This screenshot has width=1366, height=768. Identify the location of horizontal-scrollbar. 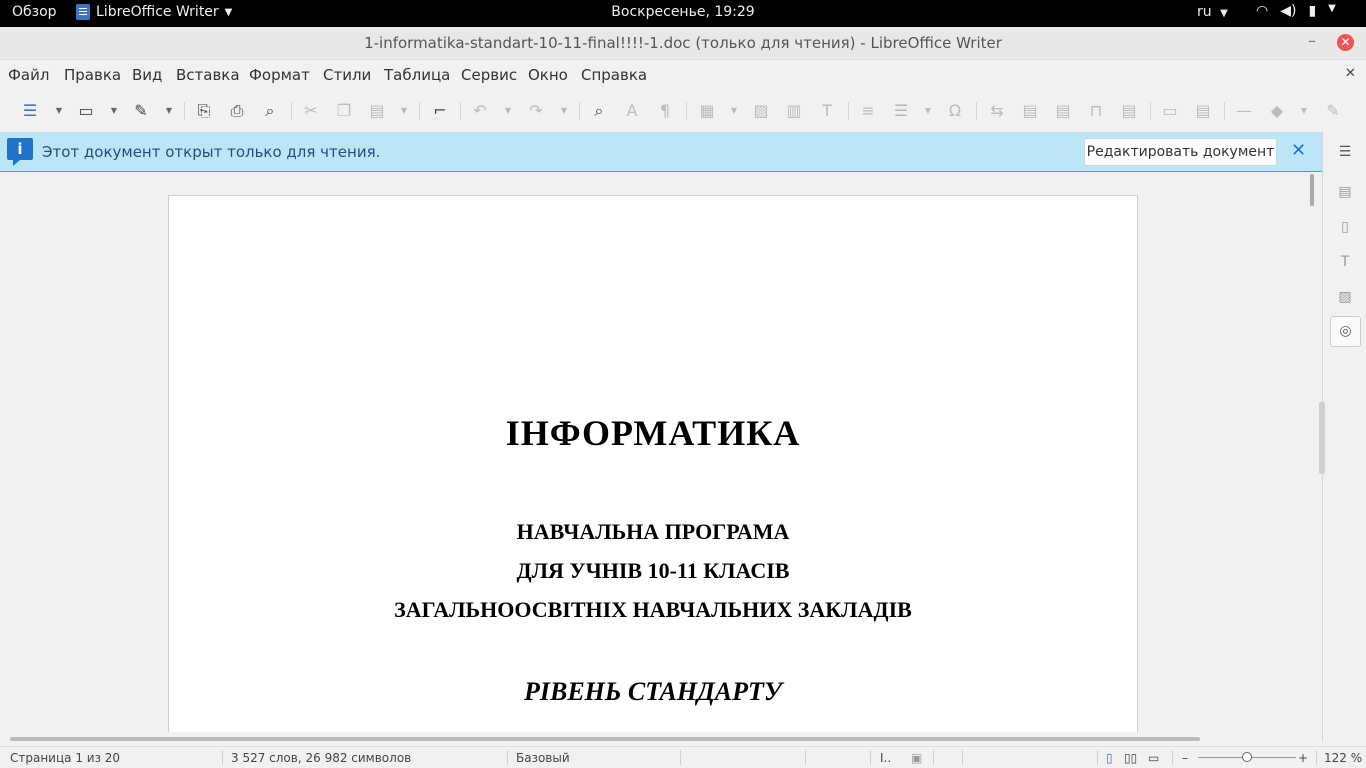
(661, 739).